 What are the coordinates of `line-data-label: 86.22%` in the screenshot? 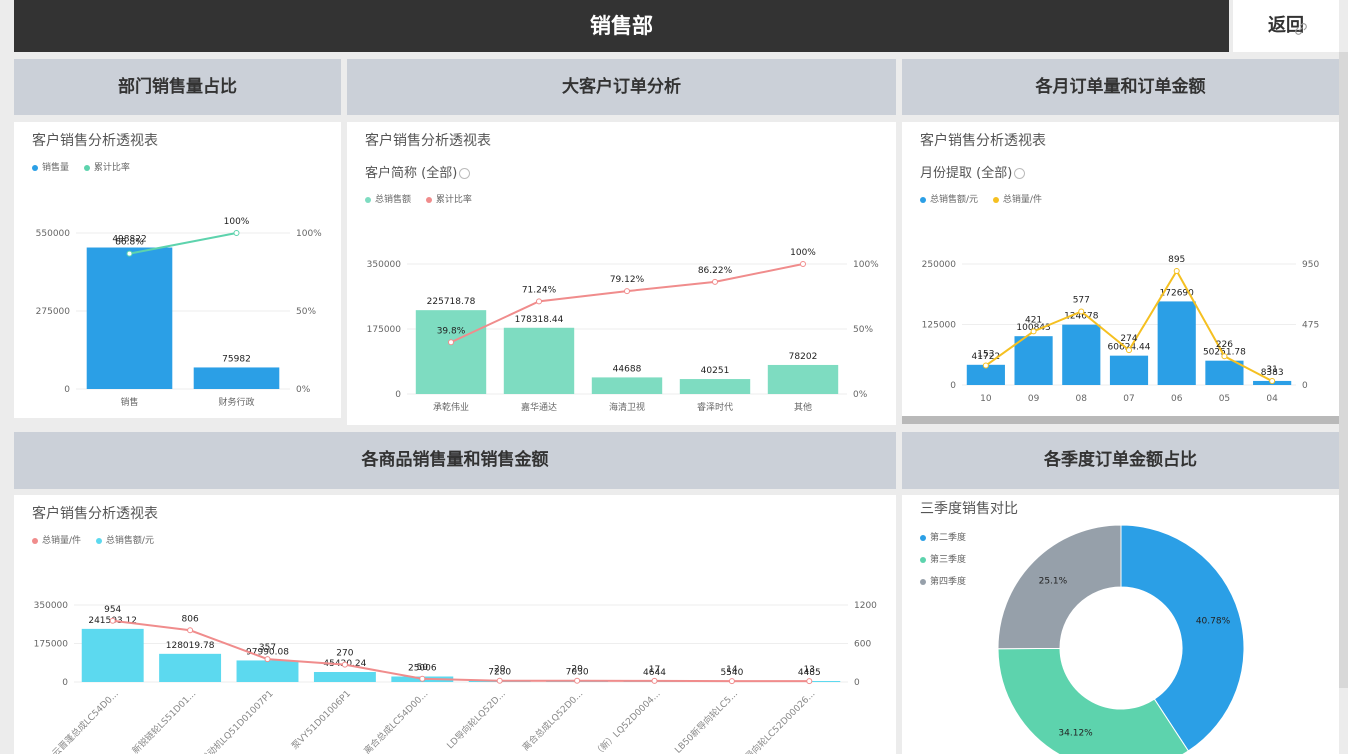 It's located at (715, 271).